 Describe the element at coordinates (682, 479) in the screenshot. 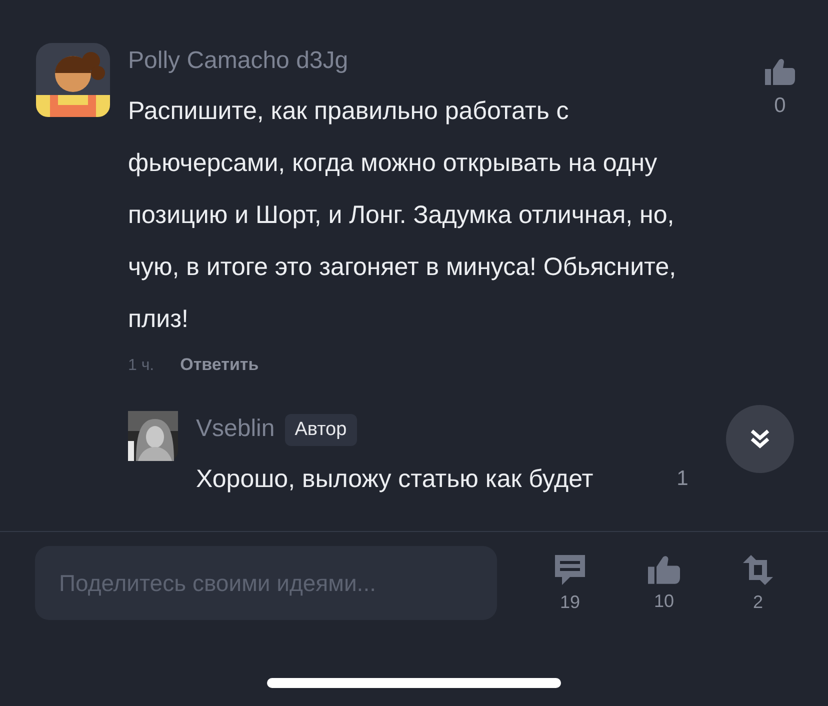

I see `like-count: 1` at that location.